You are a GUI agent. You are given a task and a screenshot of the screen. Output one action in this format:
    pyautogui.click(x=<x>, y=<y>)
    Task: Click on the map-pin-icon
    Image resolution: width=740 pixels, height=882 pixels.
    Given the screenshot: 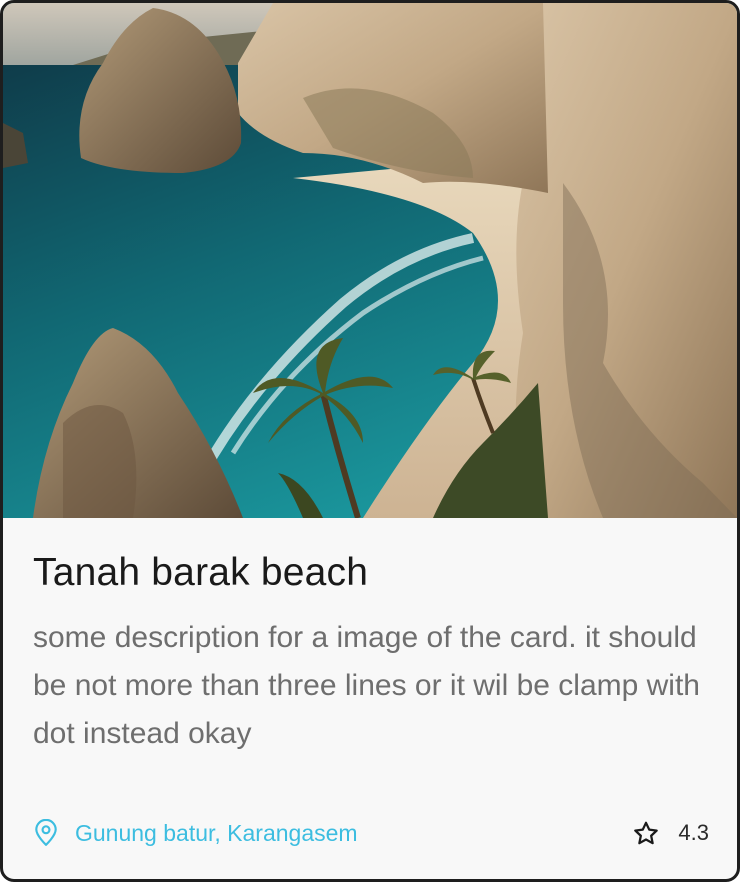 What is the action you would take?
    pyautogui.click(x=46, y=833)
    